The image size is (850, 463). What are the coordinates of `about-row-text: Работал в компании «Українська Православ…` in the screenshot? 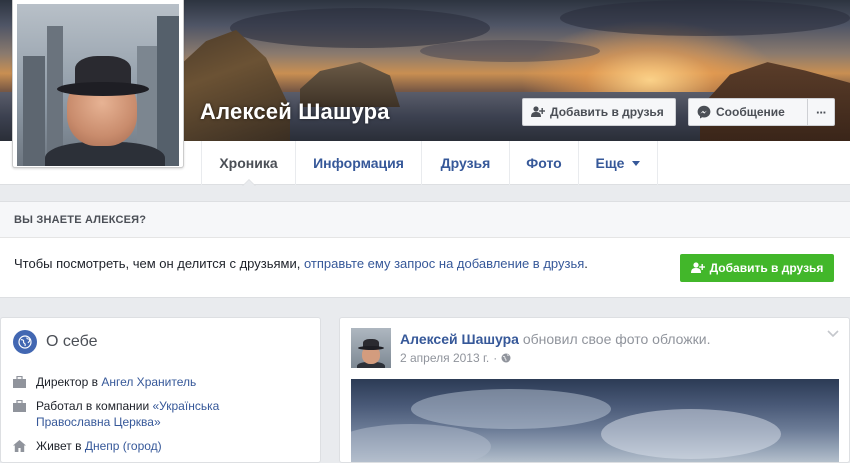 It's located at (143, 414).